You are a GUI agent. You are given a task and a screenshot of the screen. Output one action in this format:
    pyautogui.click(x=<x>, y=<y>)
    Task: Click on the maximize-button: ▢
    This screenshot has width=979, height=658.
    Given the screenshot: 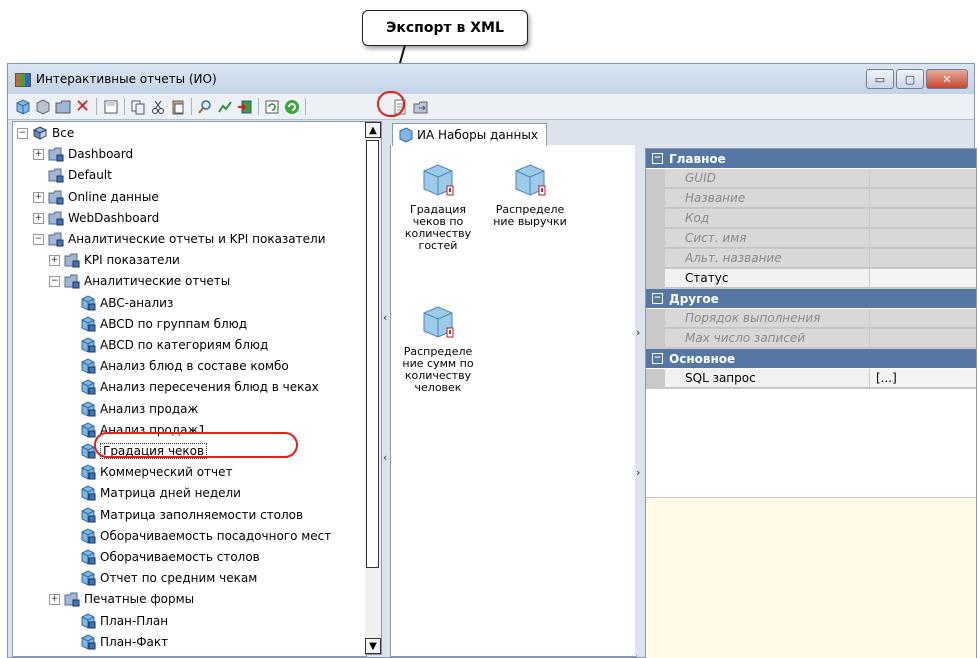 What is the action you would take?
    pyautogui.click(x=910, y=79)
    